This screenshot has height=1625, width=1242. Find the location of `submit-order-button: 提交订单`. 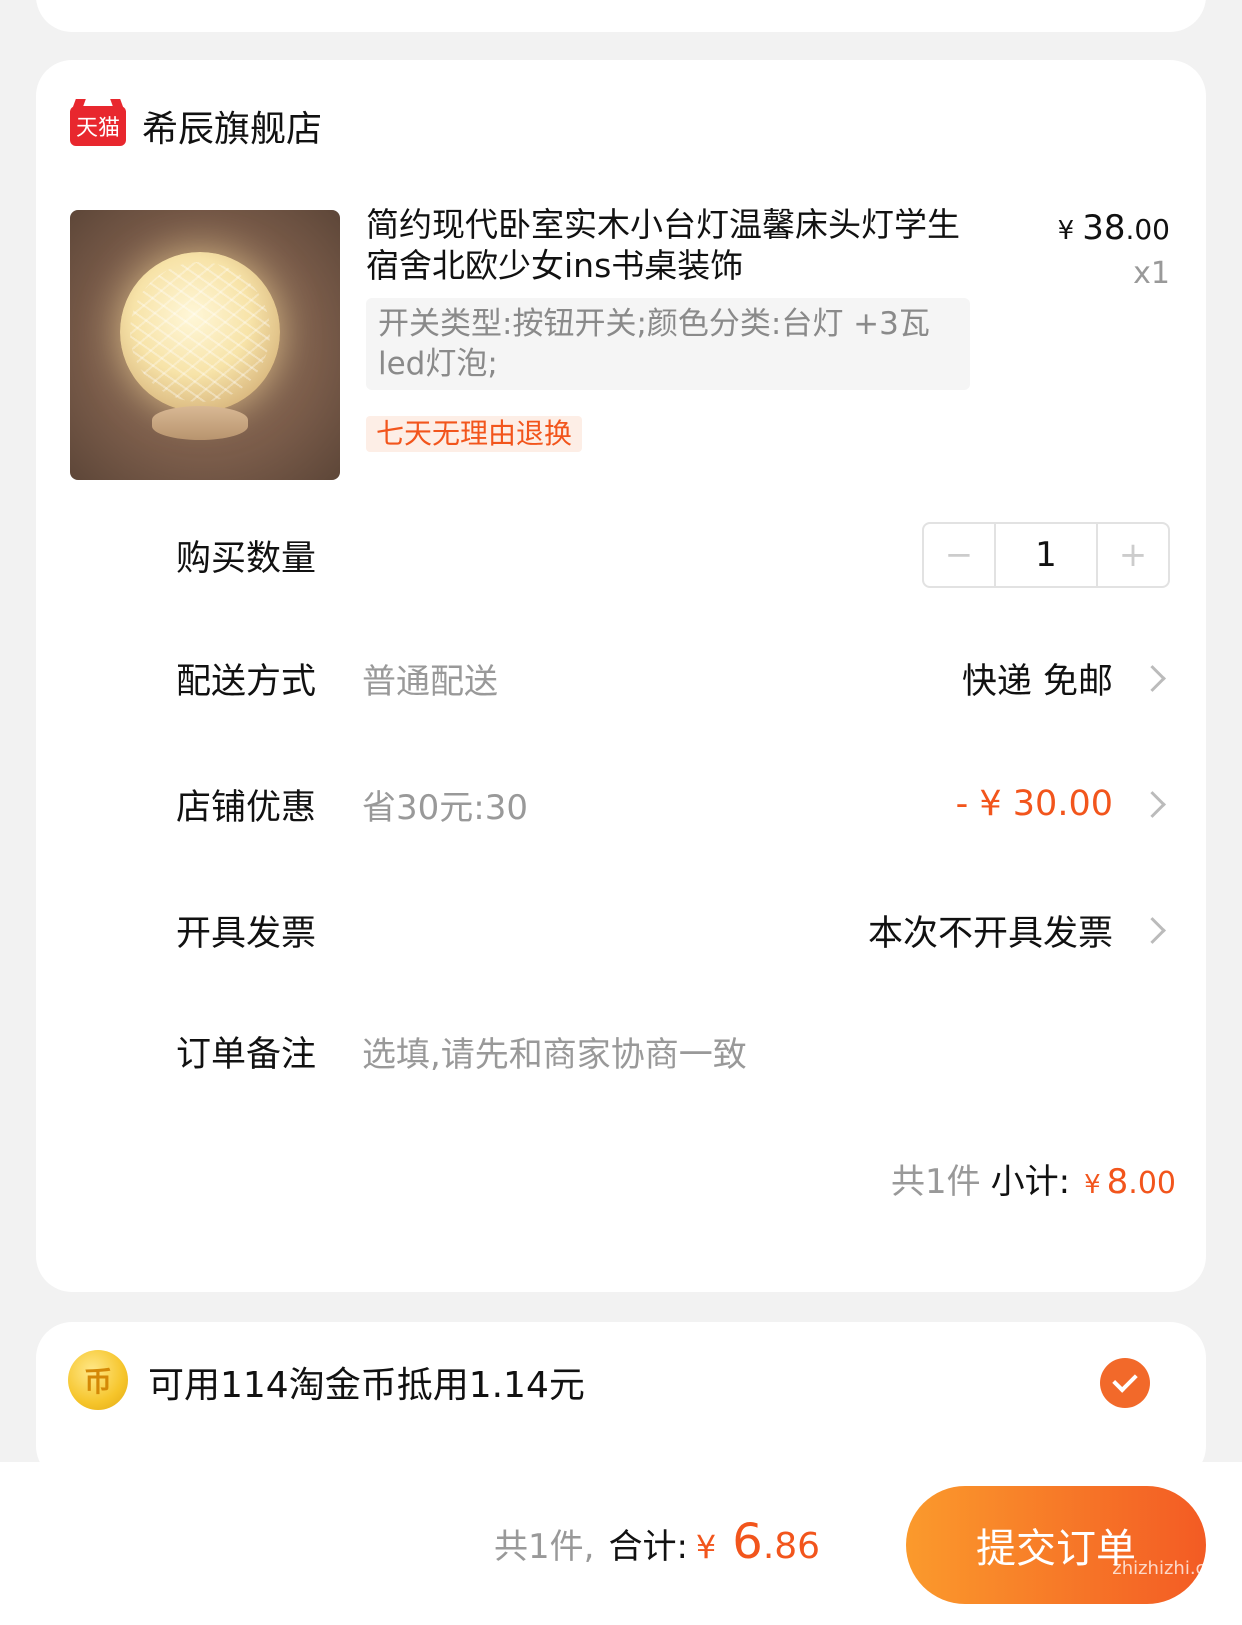

submit-order-button: 提交订单 is located at coordinates (1056, 1545).